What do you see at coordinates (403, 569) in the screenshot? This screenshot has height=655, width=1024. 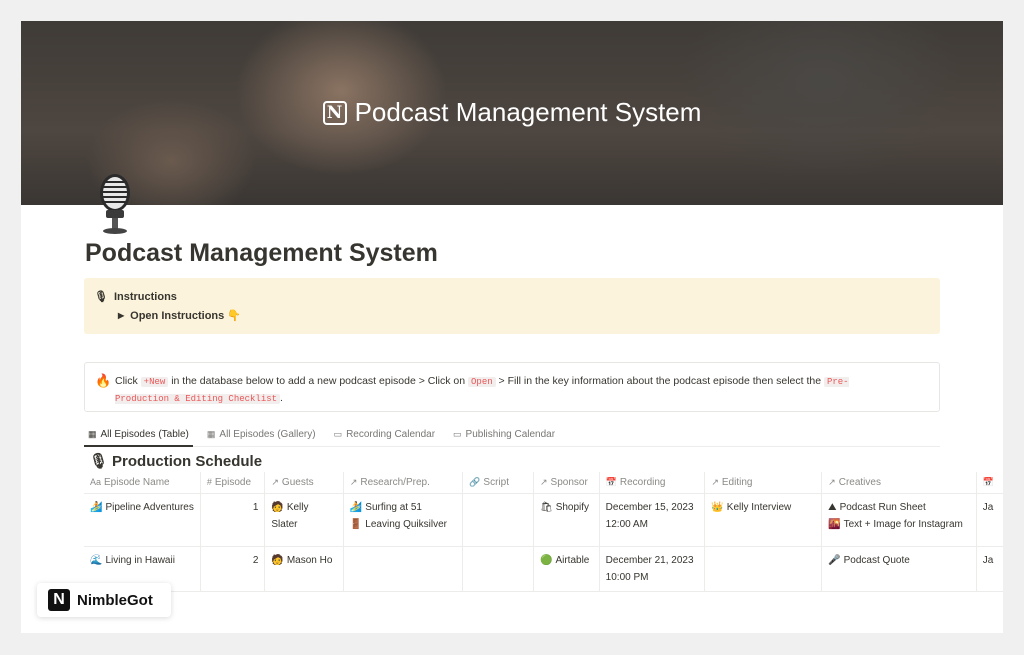 I see `research-cell` at bounding box center [403, 569].